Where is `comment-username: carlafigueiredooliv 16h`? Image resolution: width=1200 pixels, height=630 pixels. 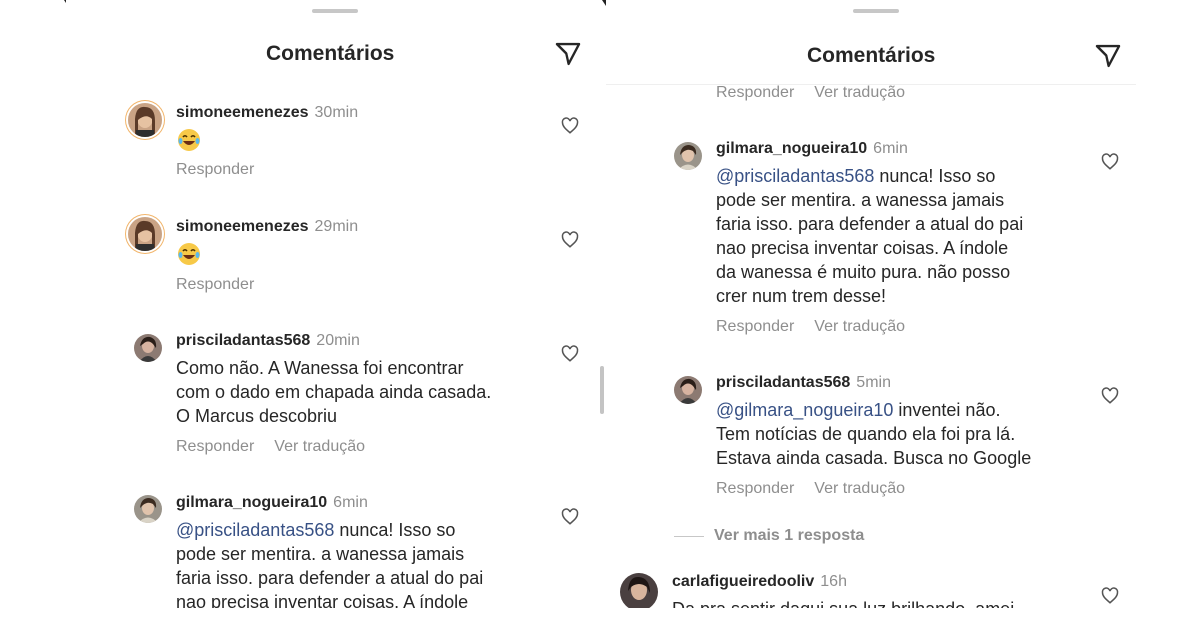 comment-username: carlafigueiredooliv 16h is located at coordinates (759, 582).